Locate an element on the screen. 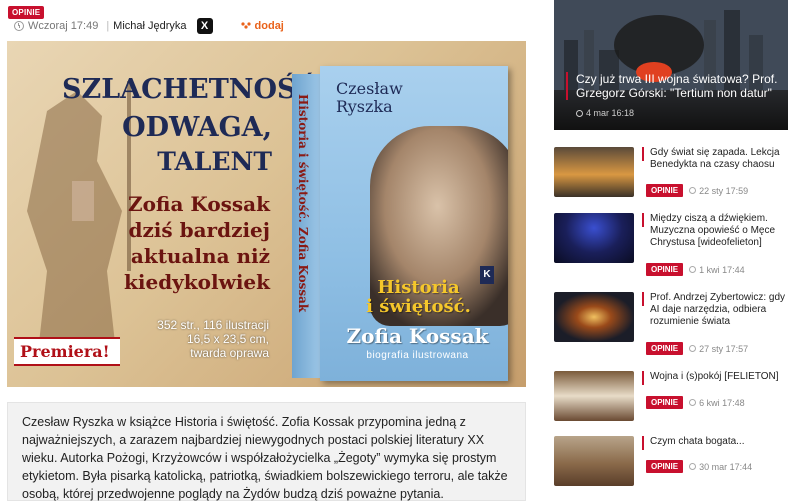 The image size is (792, 501). list-item: Czym chata bogata... OPINIE 30 mar 17:44 is located at coordinates (671, 461).